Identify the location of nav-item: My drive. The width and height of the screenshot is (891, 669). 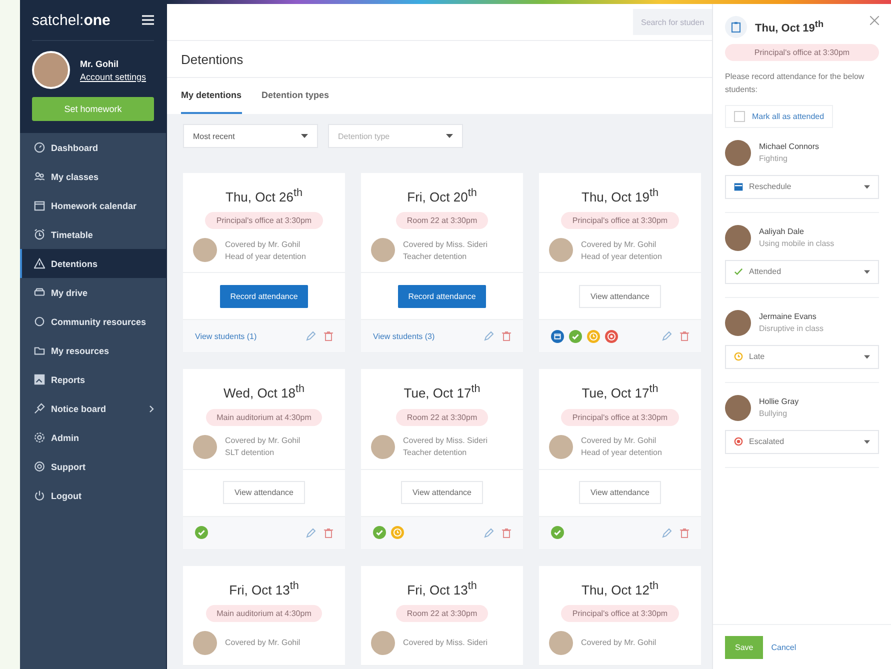
(93, 292).